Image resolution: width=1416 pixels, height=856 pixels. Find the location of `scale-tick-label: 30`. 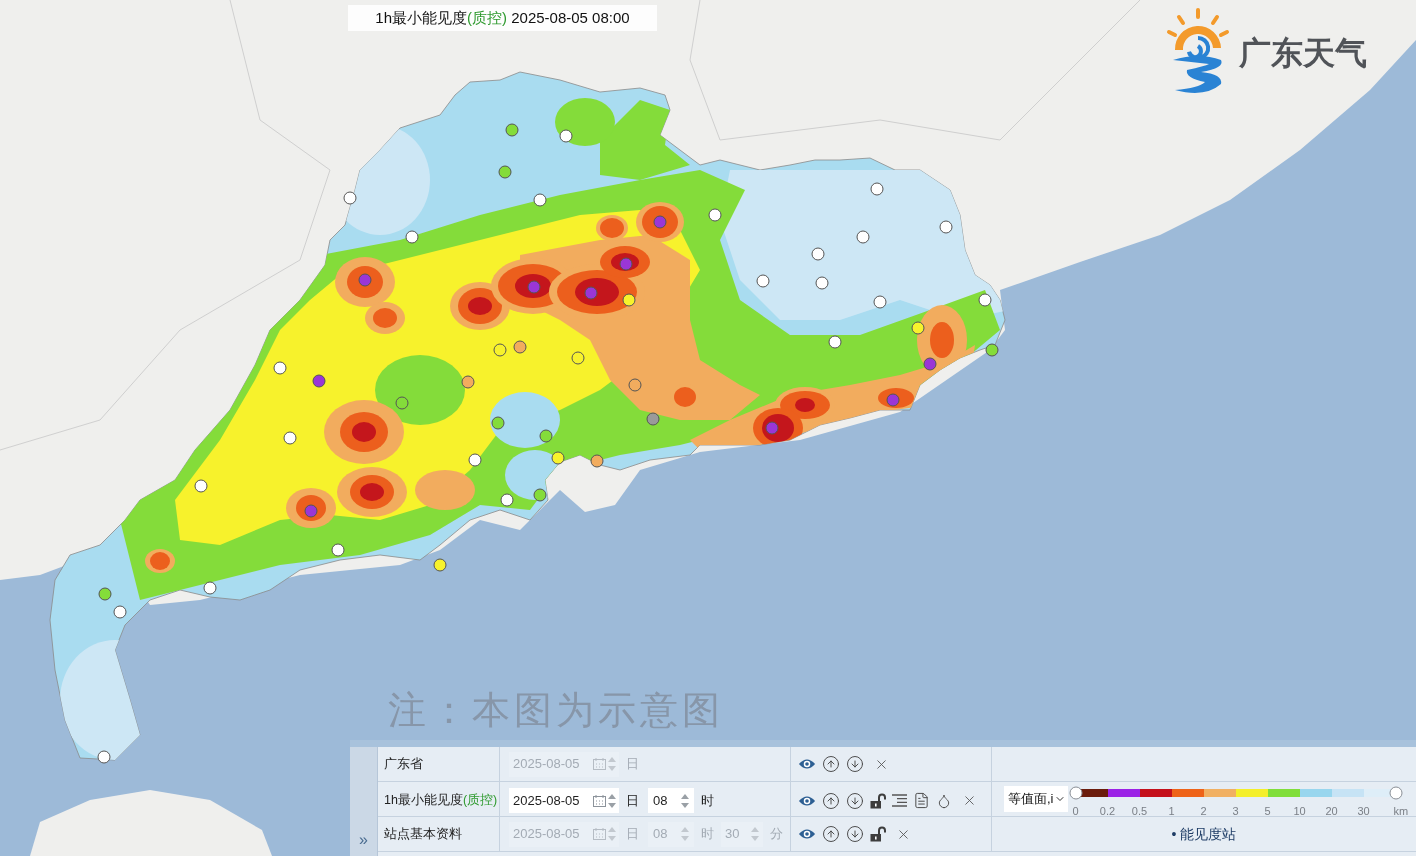

scale-tick-label: 30 is located at coordinates (1363, 811).